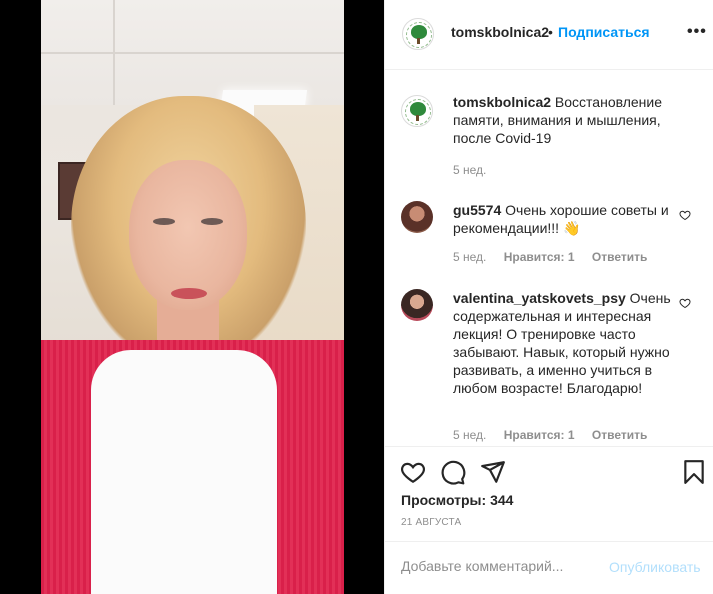 This screenshot has height=594, width=713. What do you see at coordinates (188, 235) in the screenshot?
I see `video-person-face` at bounding box center [188, 235].